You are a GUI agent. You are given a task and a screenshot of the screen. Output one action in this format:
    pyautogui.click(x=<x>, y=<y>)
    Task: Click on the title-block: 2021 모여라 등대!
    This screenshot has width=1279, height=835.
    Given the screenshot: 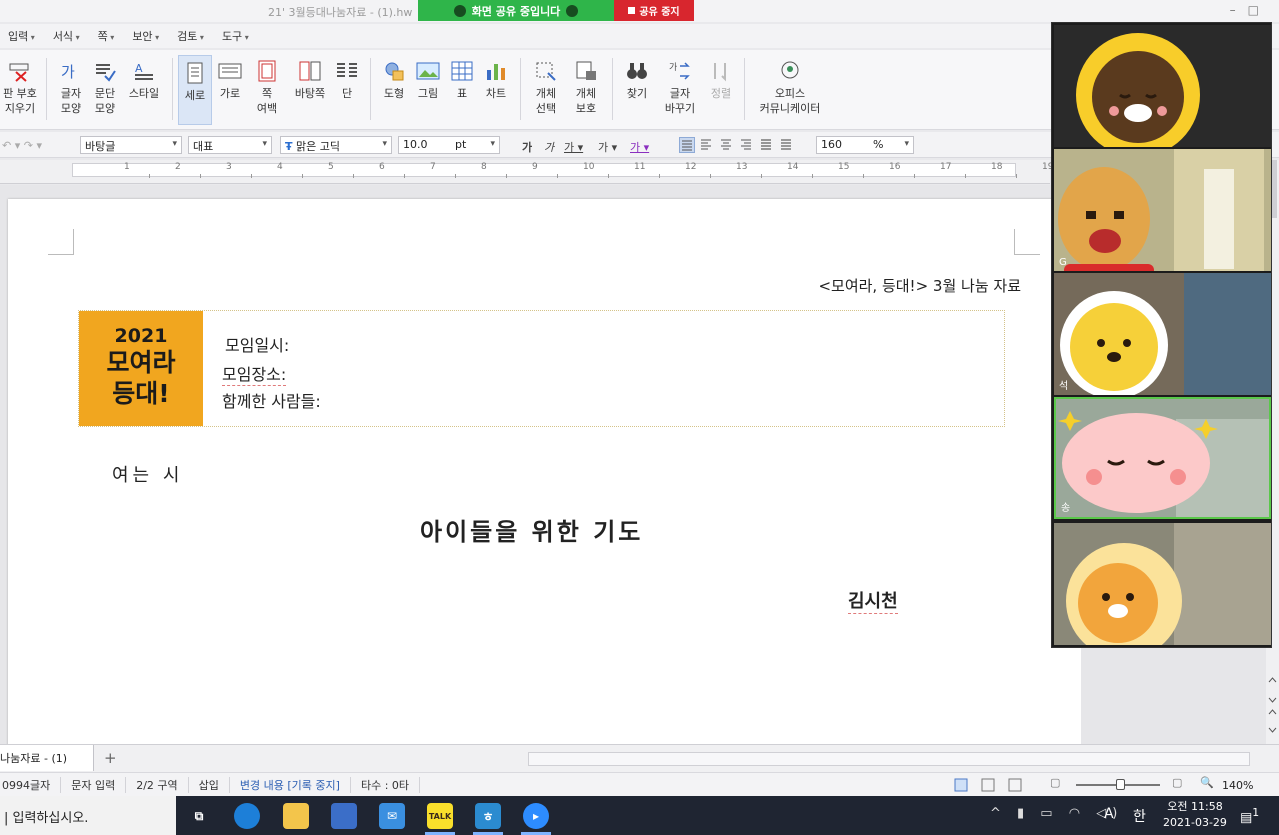 What is the action you would take?
    pyautogui.click(x=141, y=368)
    